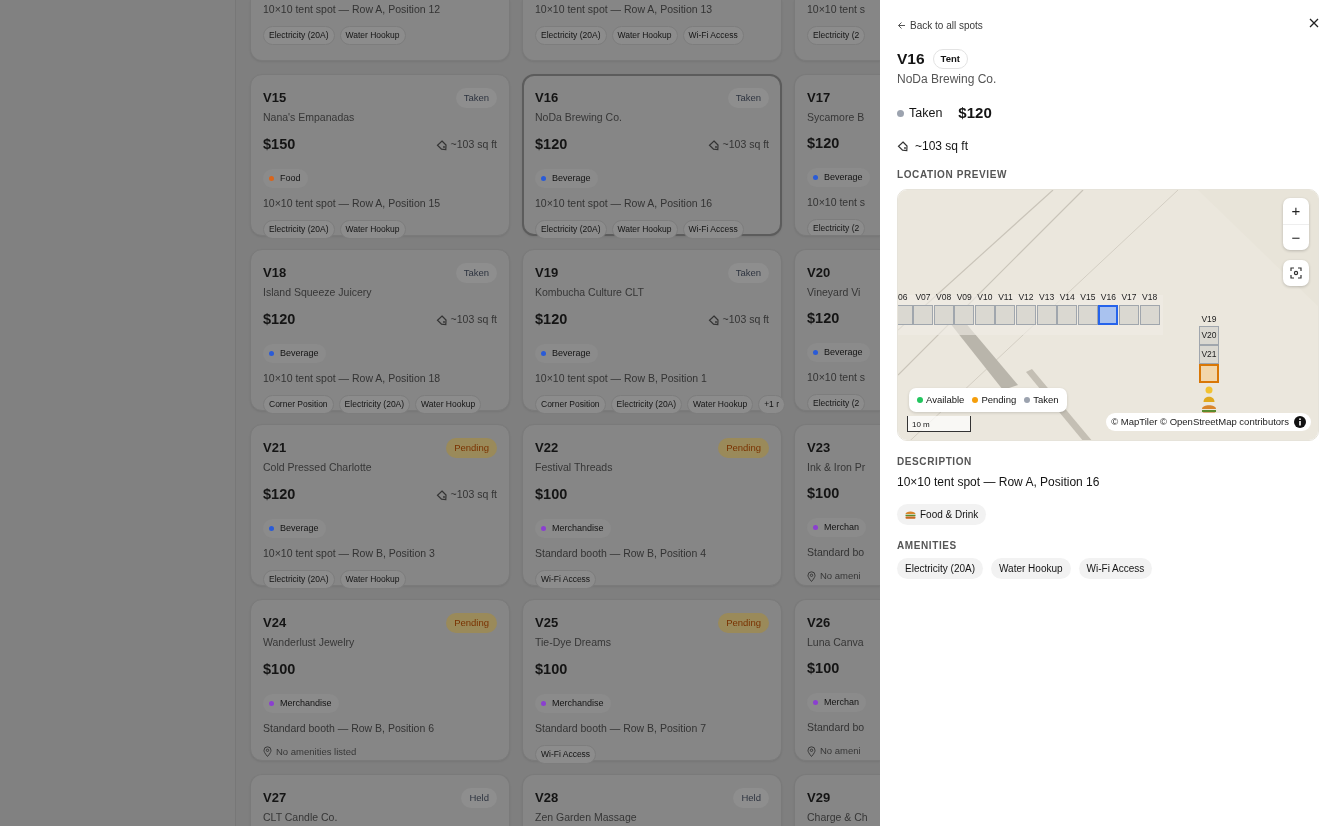  I want to click on spot-label: V07, so click(923, 296).